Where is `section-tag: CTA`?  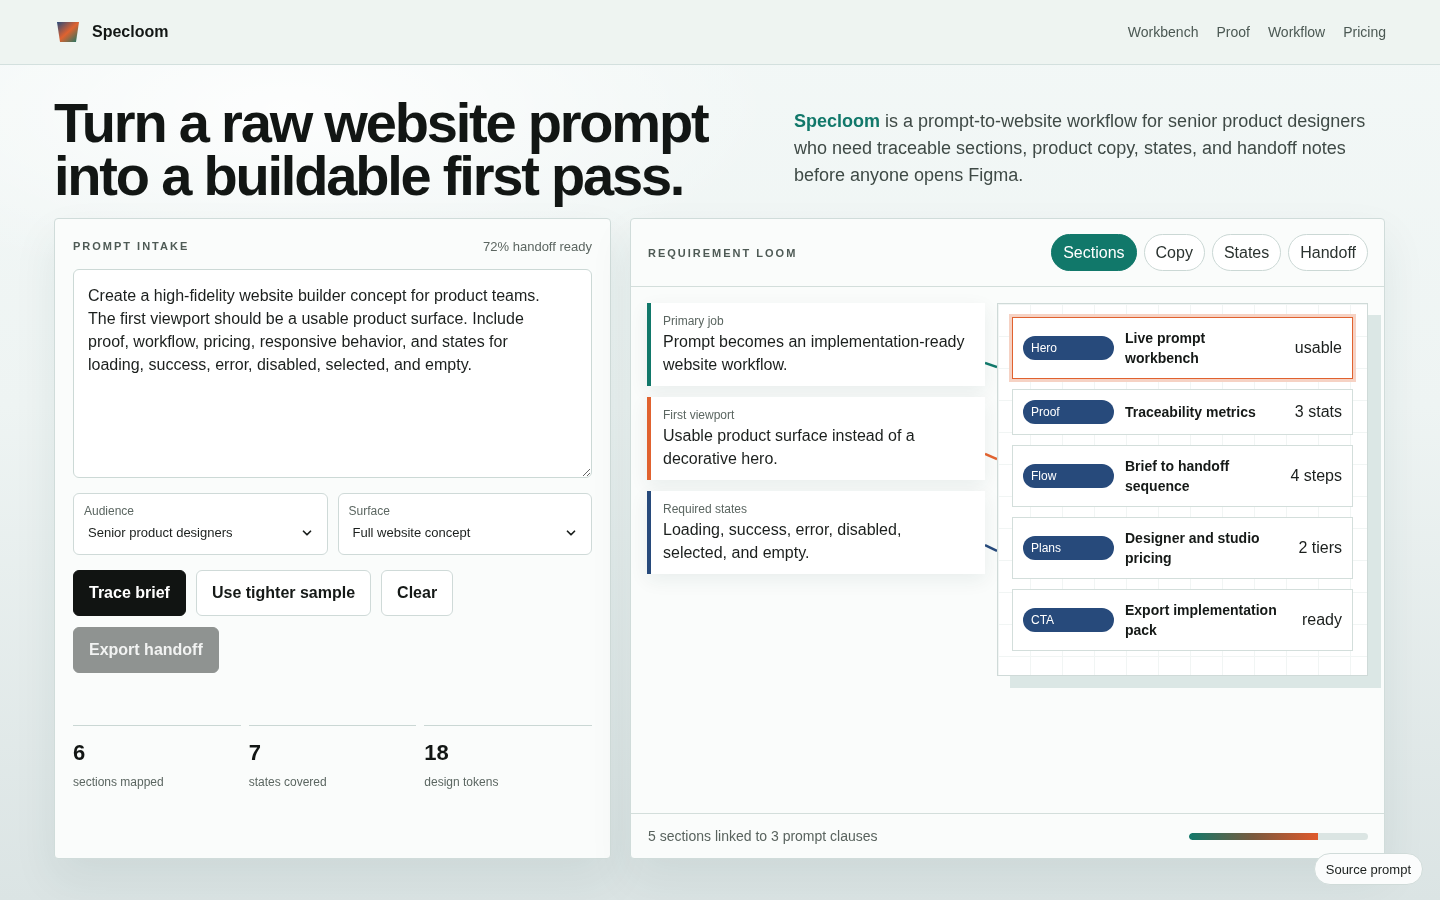
section-tag: CTA is located at coordinates (1068, 620).